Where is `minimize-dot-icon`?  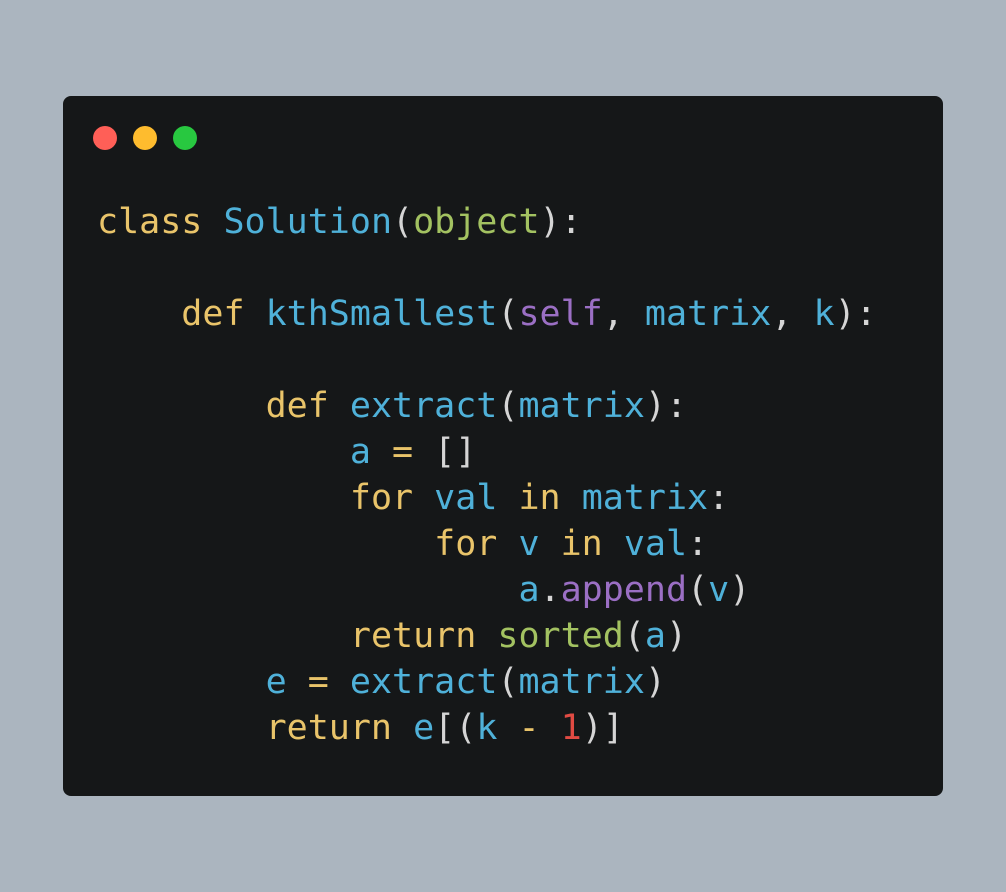
minimize-dot-icon is located at coordinates (145, 138).